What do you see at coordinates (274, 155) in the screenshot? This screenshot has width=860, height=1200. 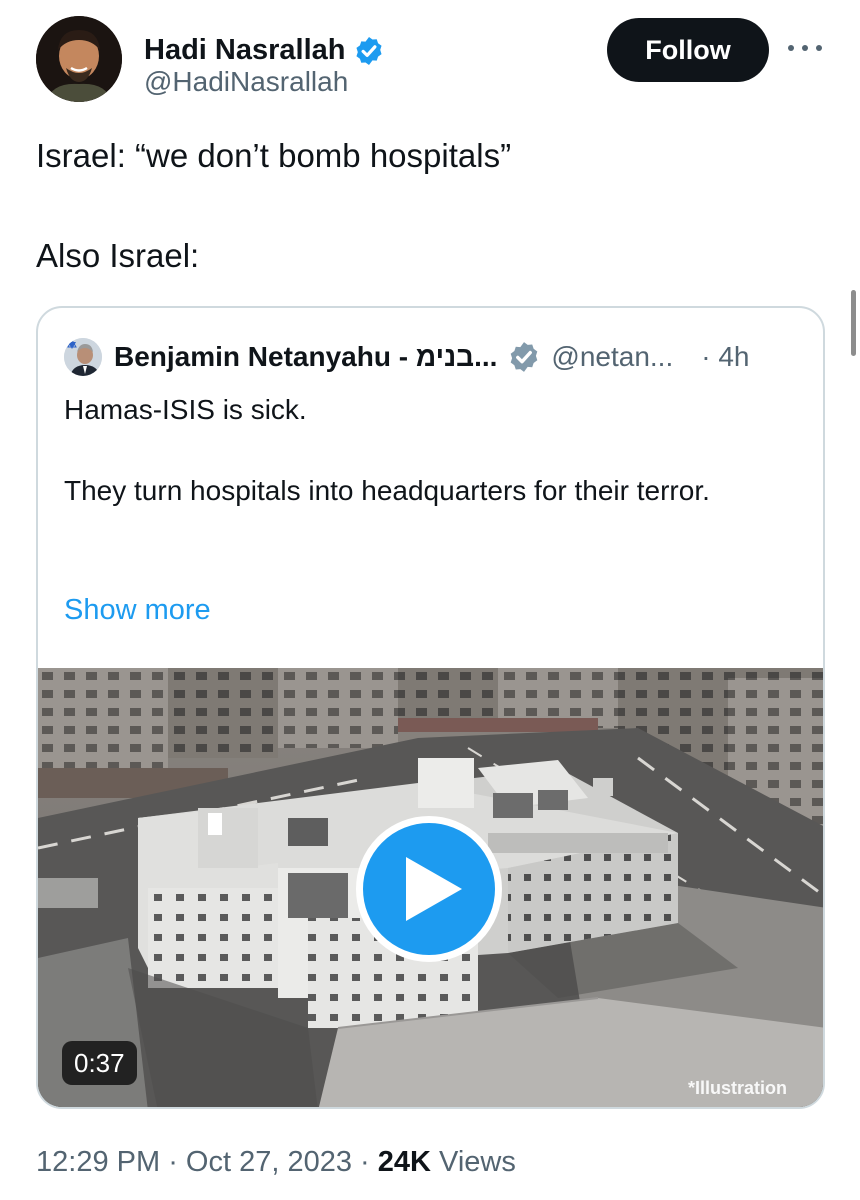 I see `tweet-text-line: Israel: “we don’t bomb hospitals”` at bounding box center [274, 155].